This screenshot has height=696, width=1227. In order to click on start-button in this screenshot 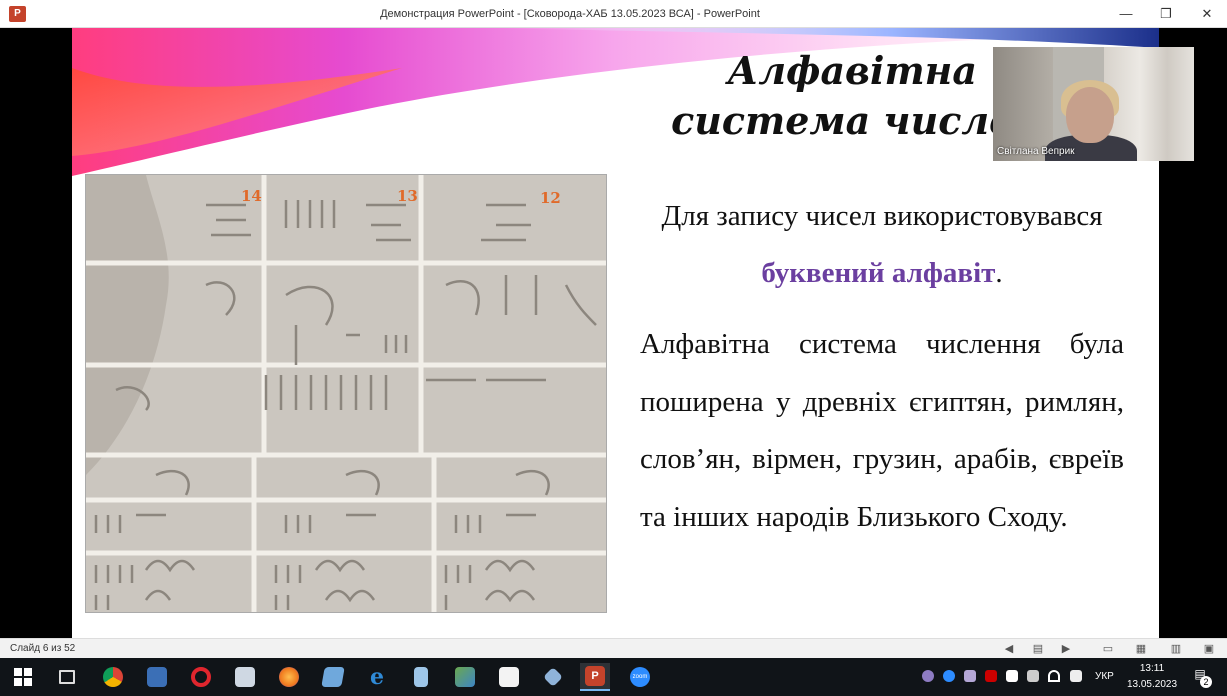, I will do `click(23, 677)`.